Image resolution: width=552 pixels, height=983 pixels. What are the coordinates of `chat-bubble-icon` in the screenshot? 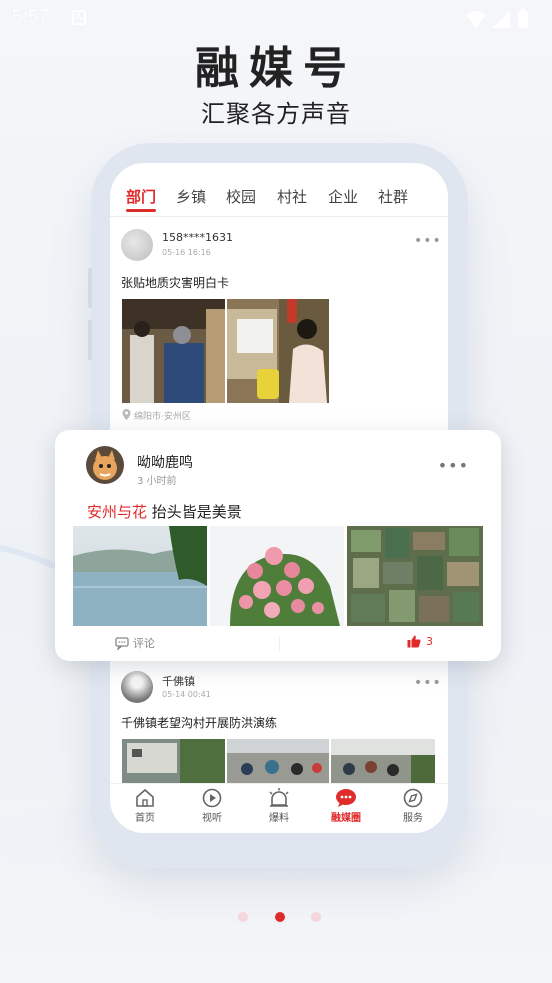 It's located at (346, 798).